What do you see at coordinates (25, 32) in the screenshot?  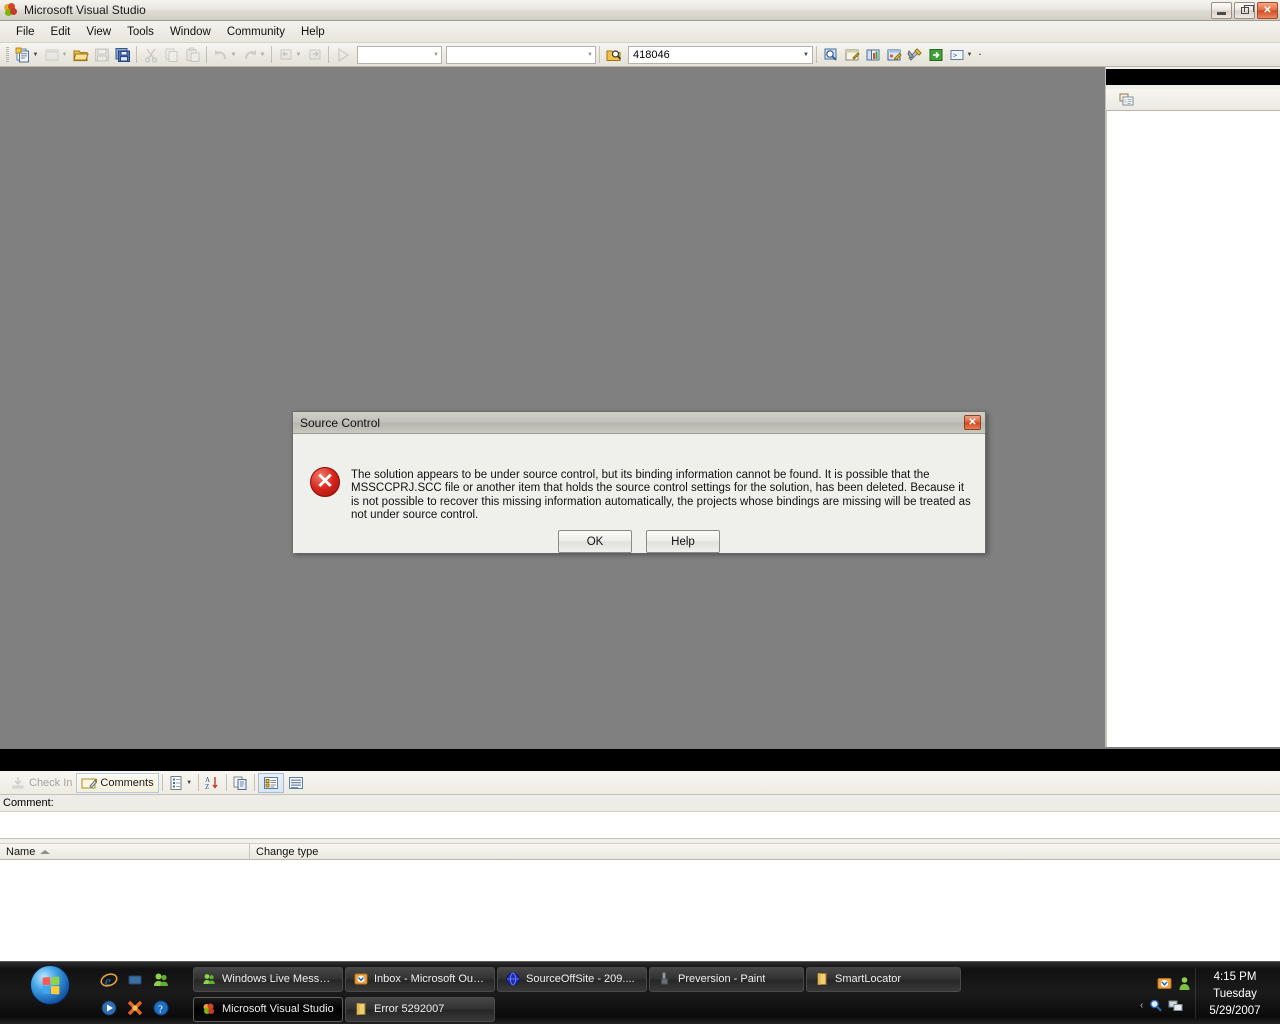 I see `menu-item-file: File` at bounding box center [25, 32].